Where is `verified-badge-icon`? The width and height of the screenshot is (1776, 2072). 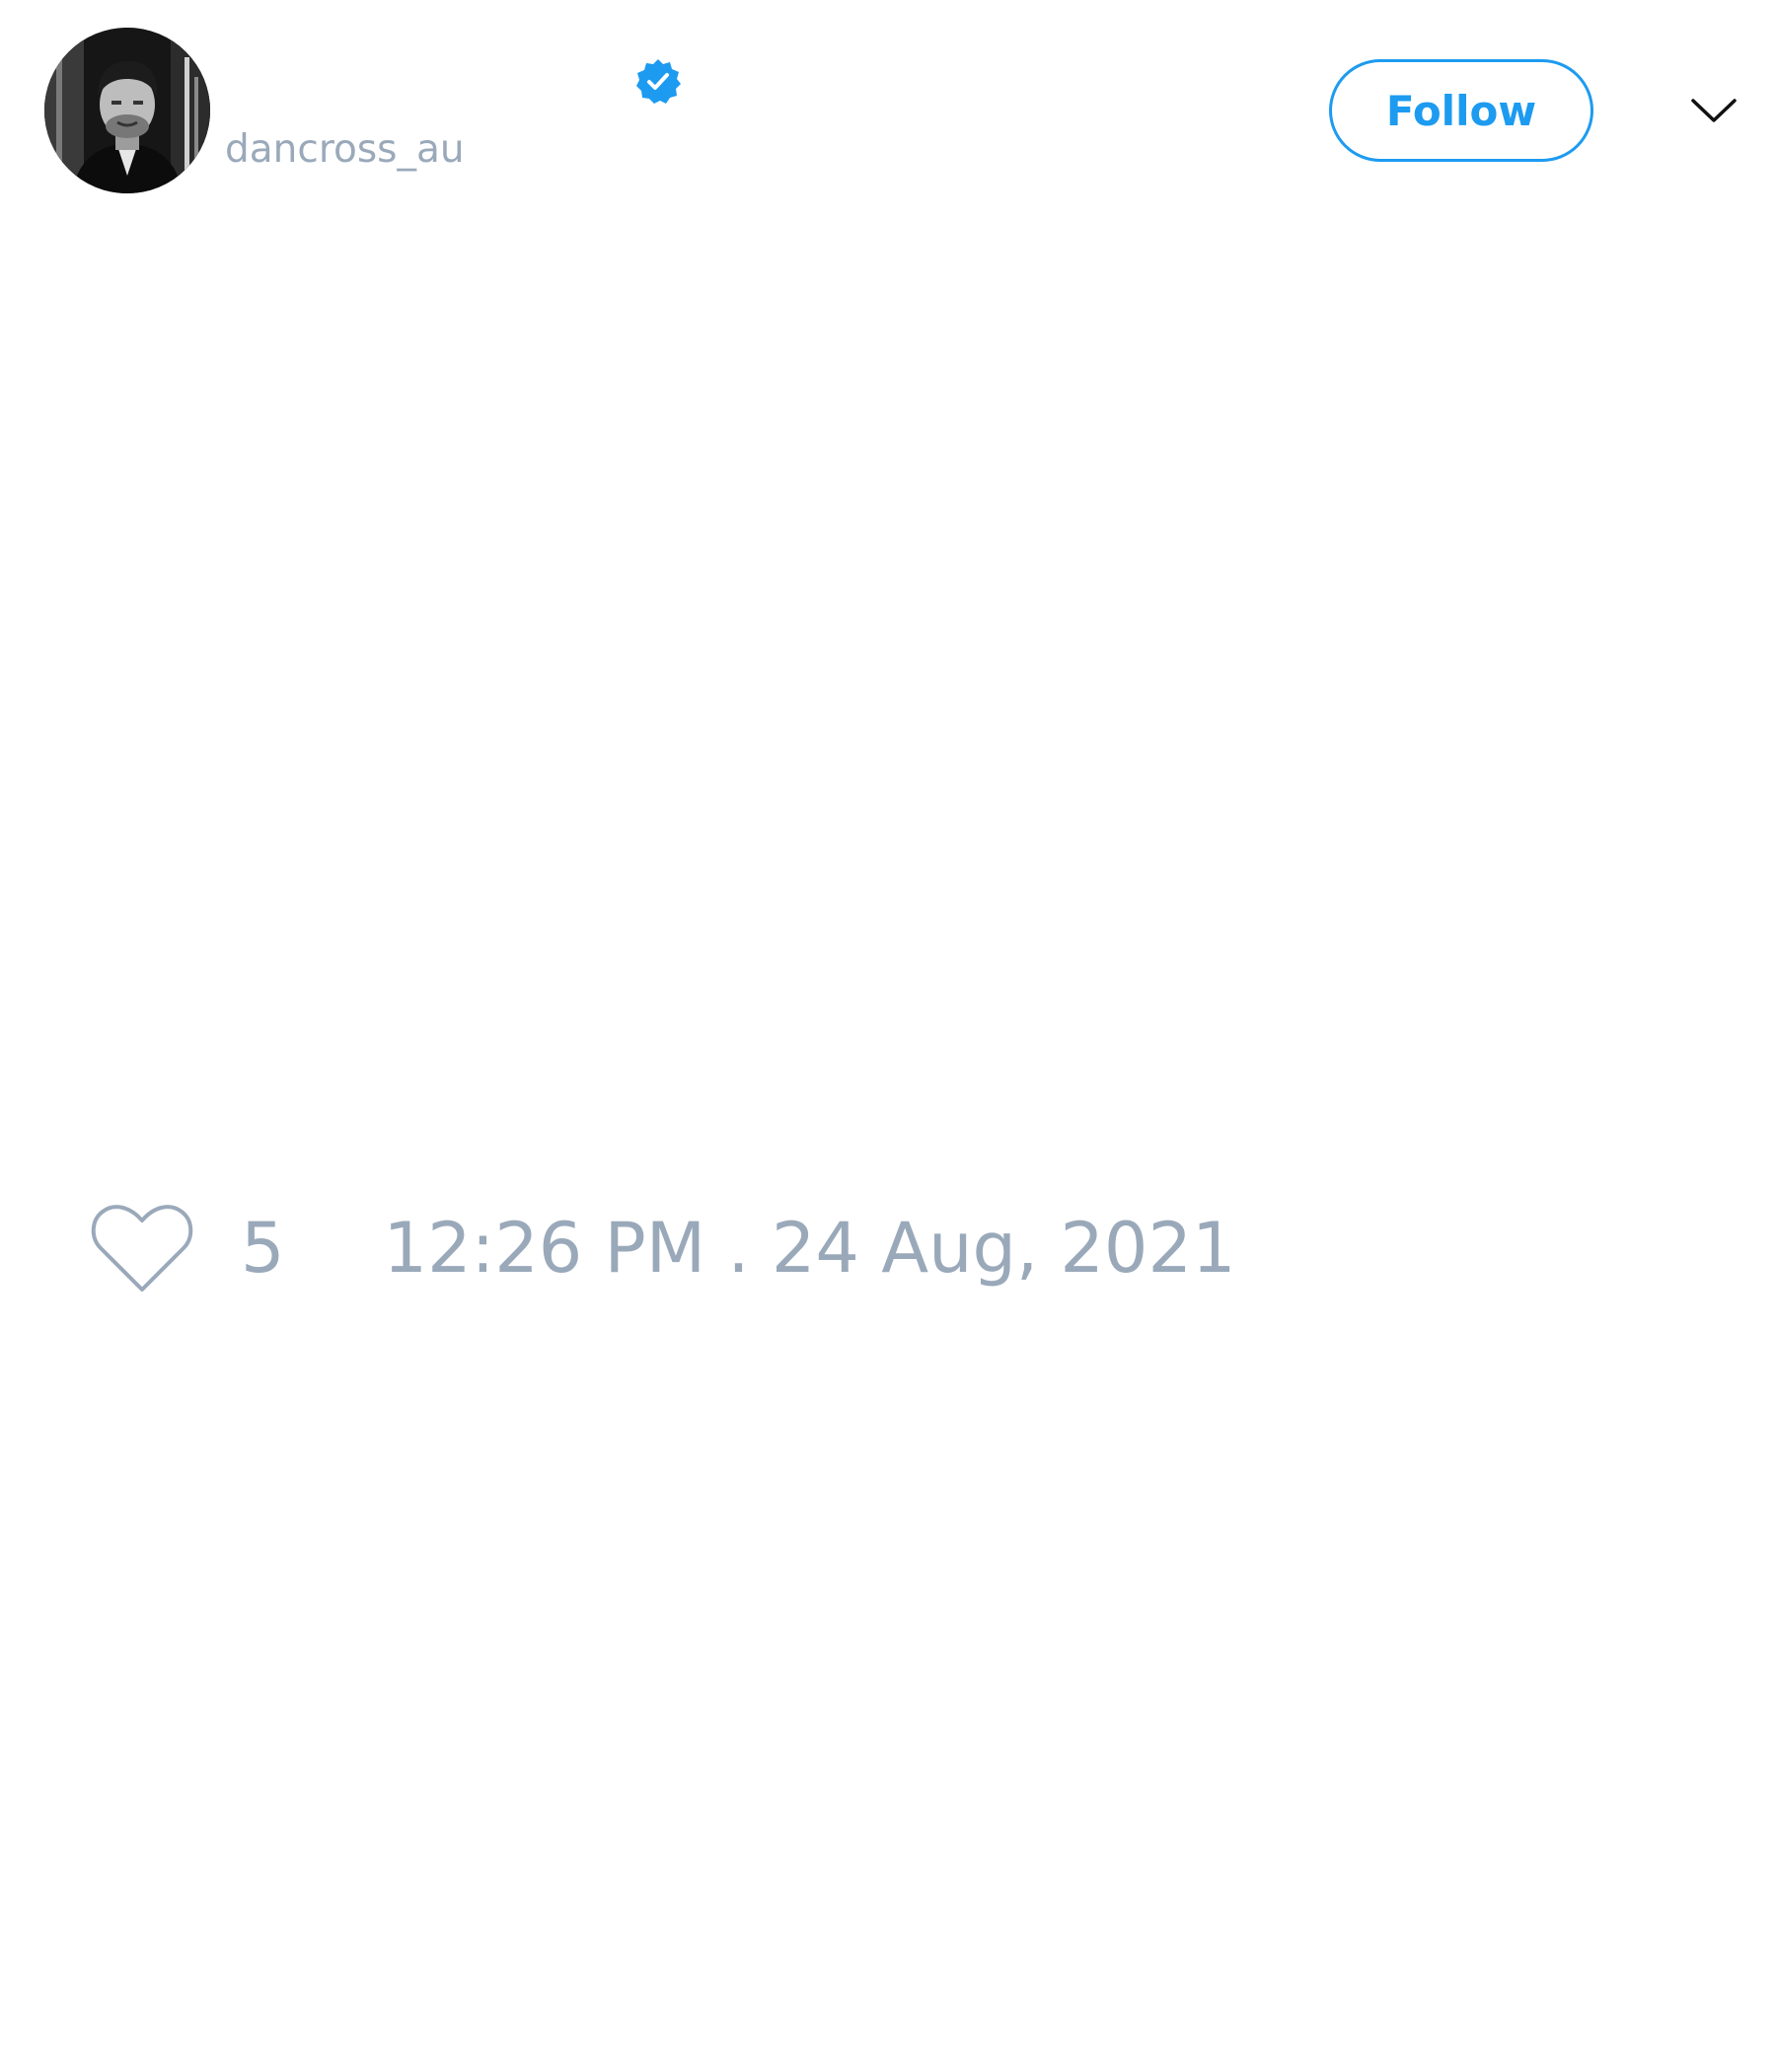 verified-badge-icon is located at coordinates (659, 81).